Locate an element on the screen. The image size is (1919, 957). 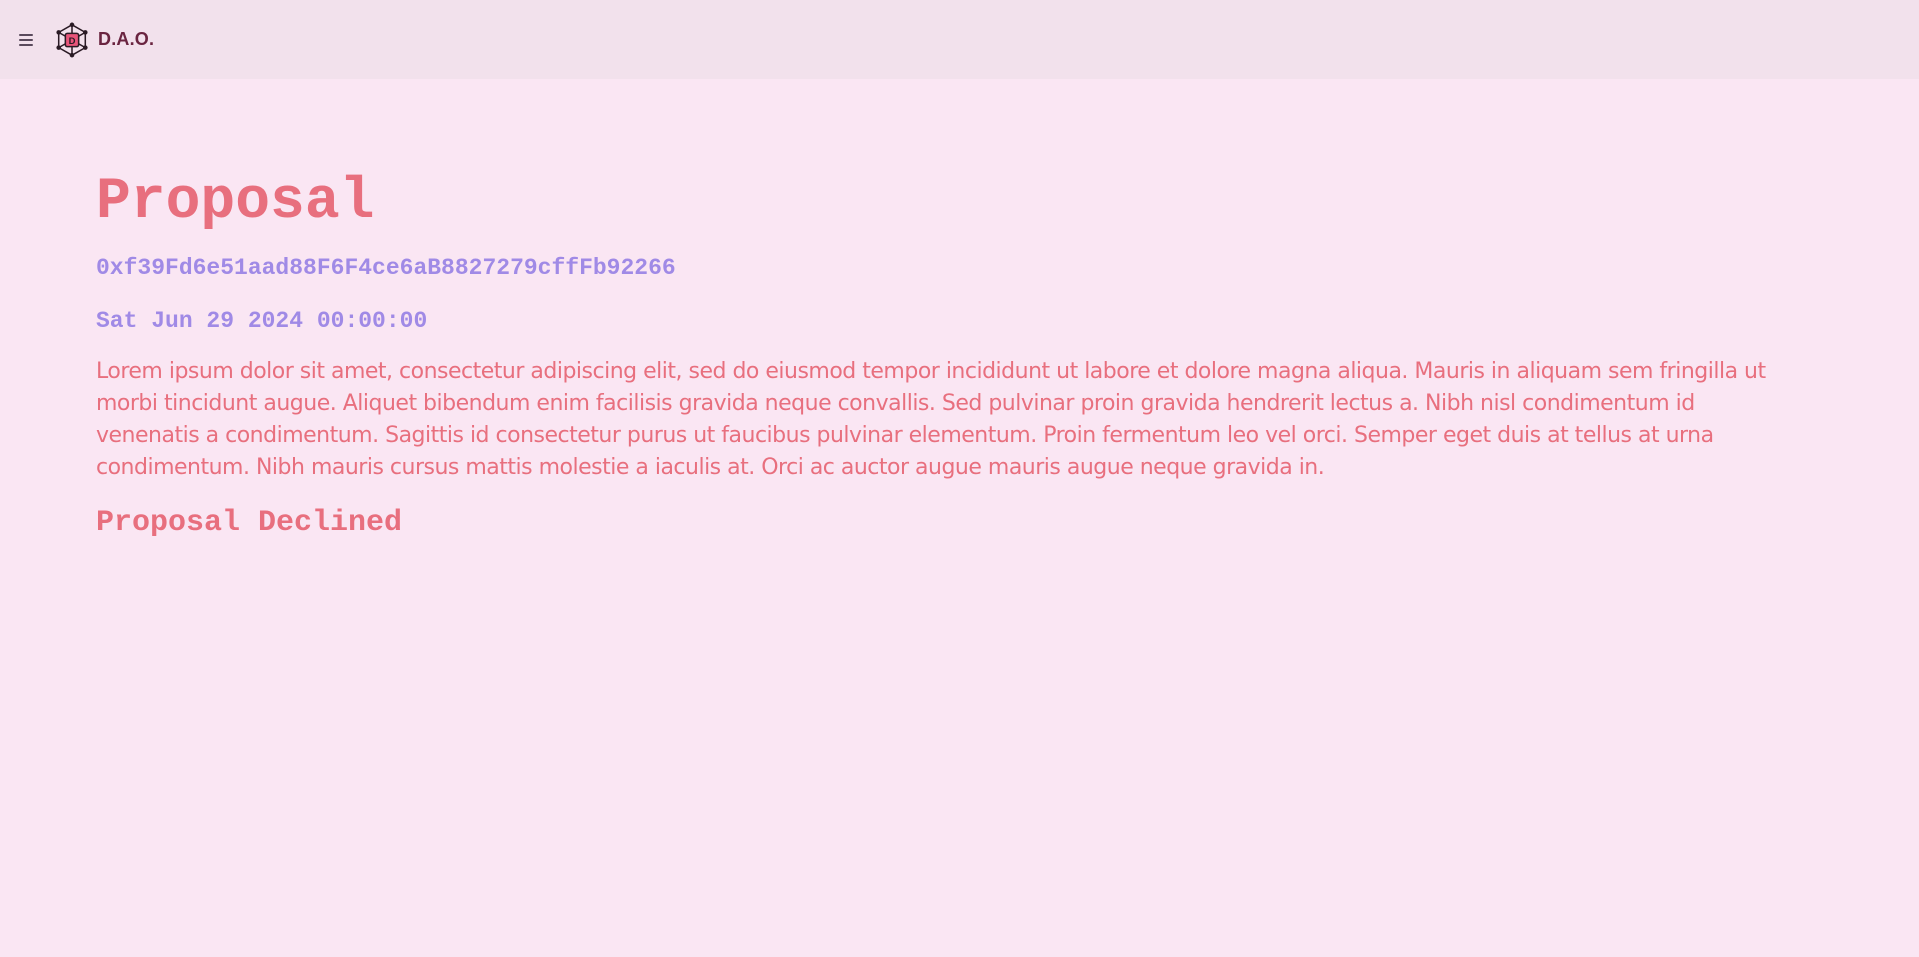
dao-network-logo-icon: D is located at coordinates (72, 40).